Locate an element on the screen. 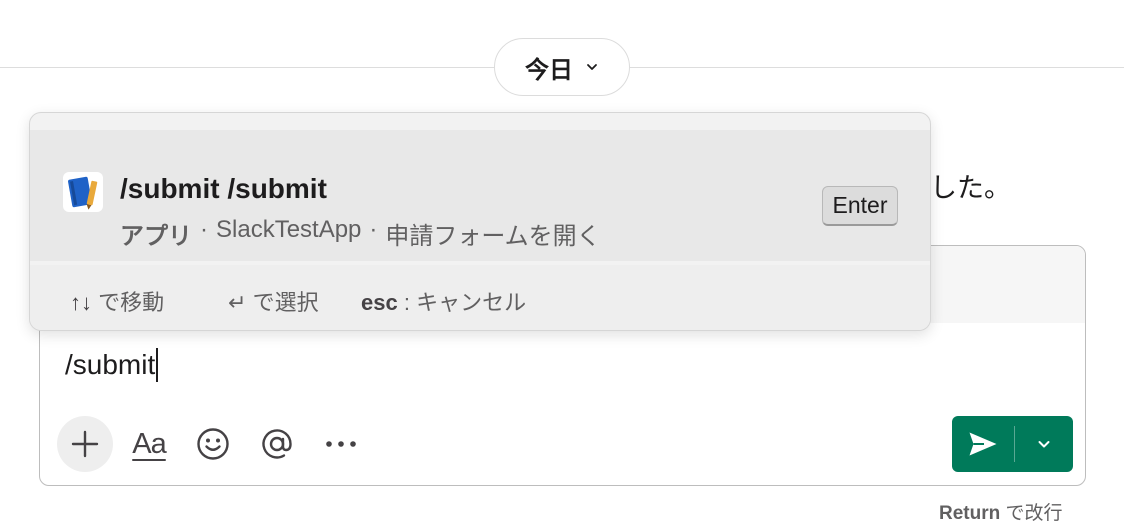 The height and width of the screenshot is (526, 1124). composer-toolbar: Aa is located at coordinates (217, 444).